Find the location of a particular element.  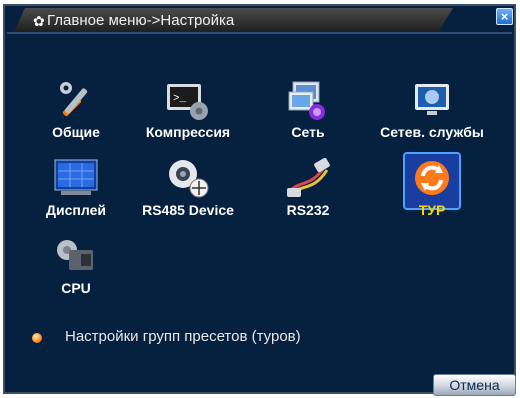

cancel-button: Отмена is located at coordinates (474, 385).